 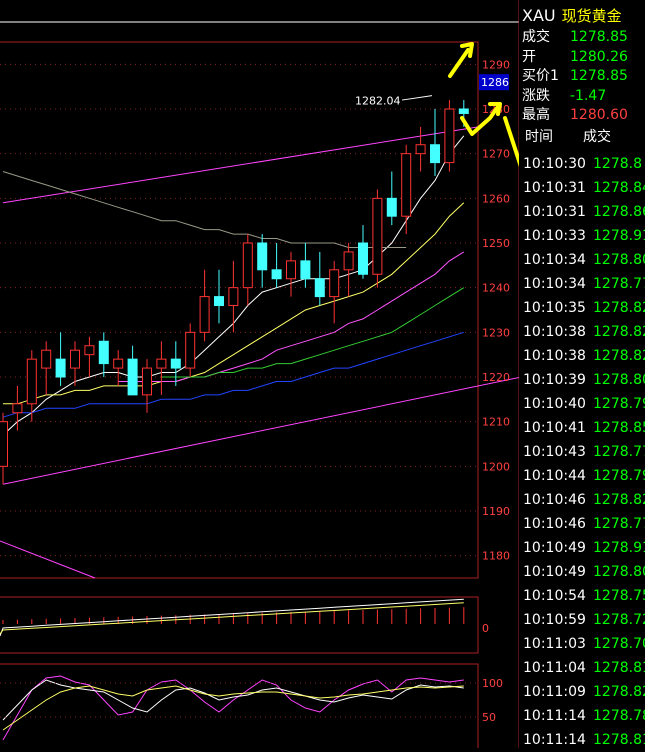 I want to click on trade-row: 10:11:14 1278.81, so click(x=584, y=740).